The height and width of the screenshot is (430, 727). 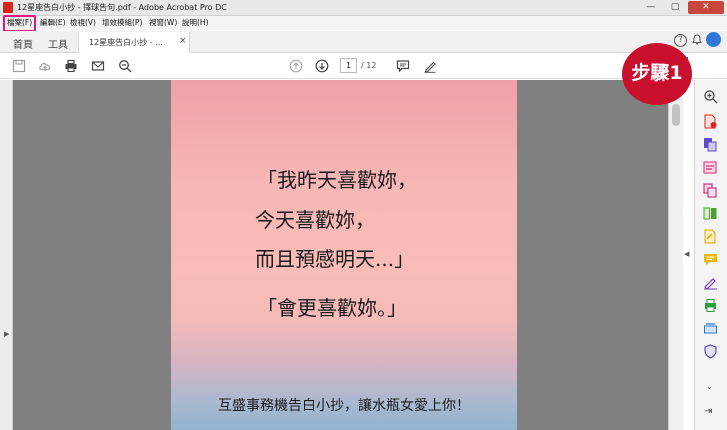 I want to click on tab-document: 12星座告白小抄 - ... ×, so click(x=134, y=42).